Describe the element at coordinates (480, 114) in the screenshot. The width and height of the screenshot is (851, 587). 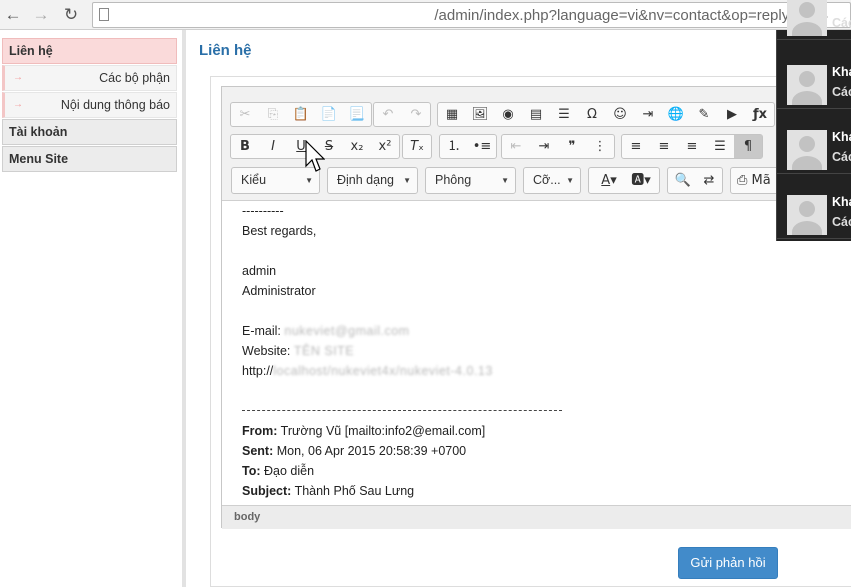
I see `image-icon: 🖼` at that location.